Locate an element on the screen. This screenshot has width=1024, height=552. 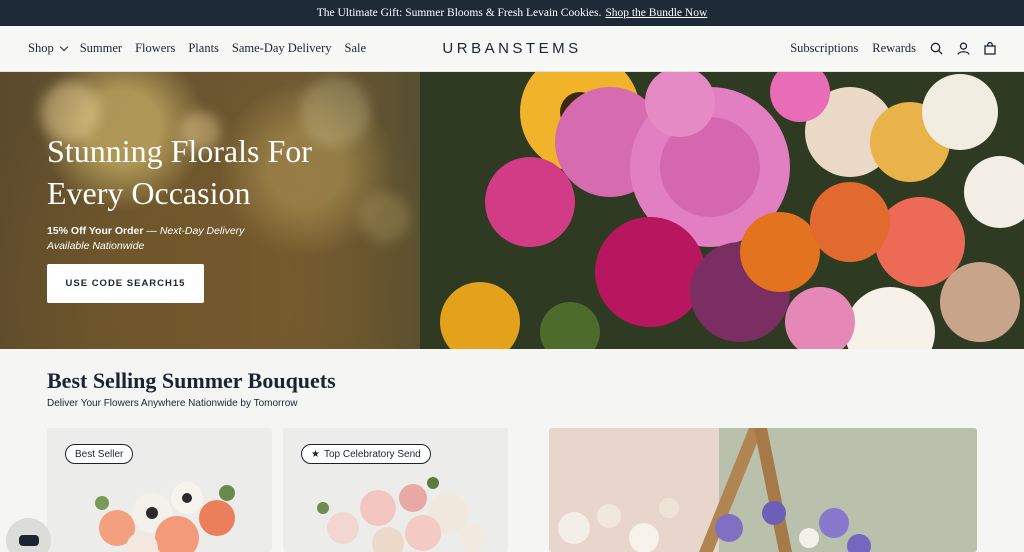
nav-same-day-delivery: Same-Day Delivery is located at coordinates (282, 48).